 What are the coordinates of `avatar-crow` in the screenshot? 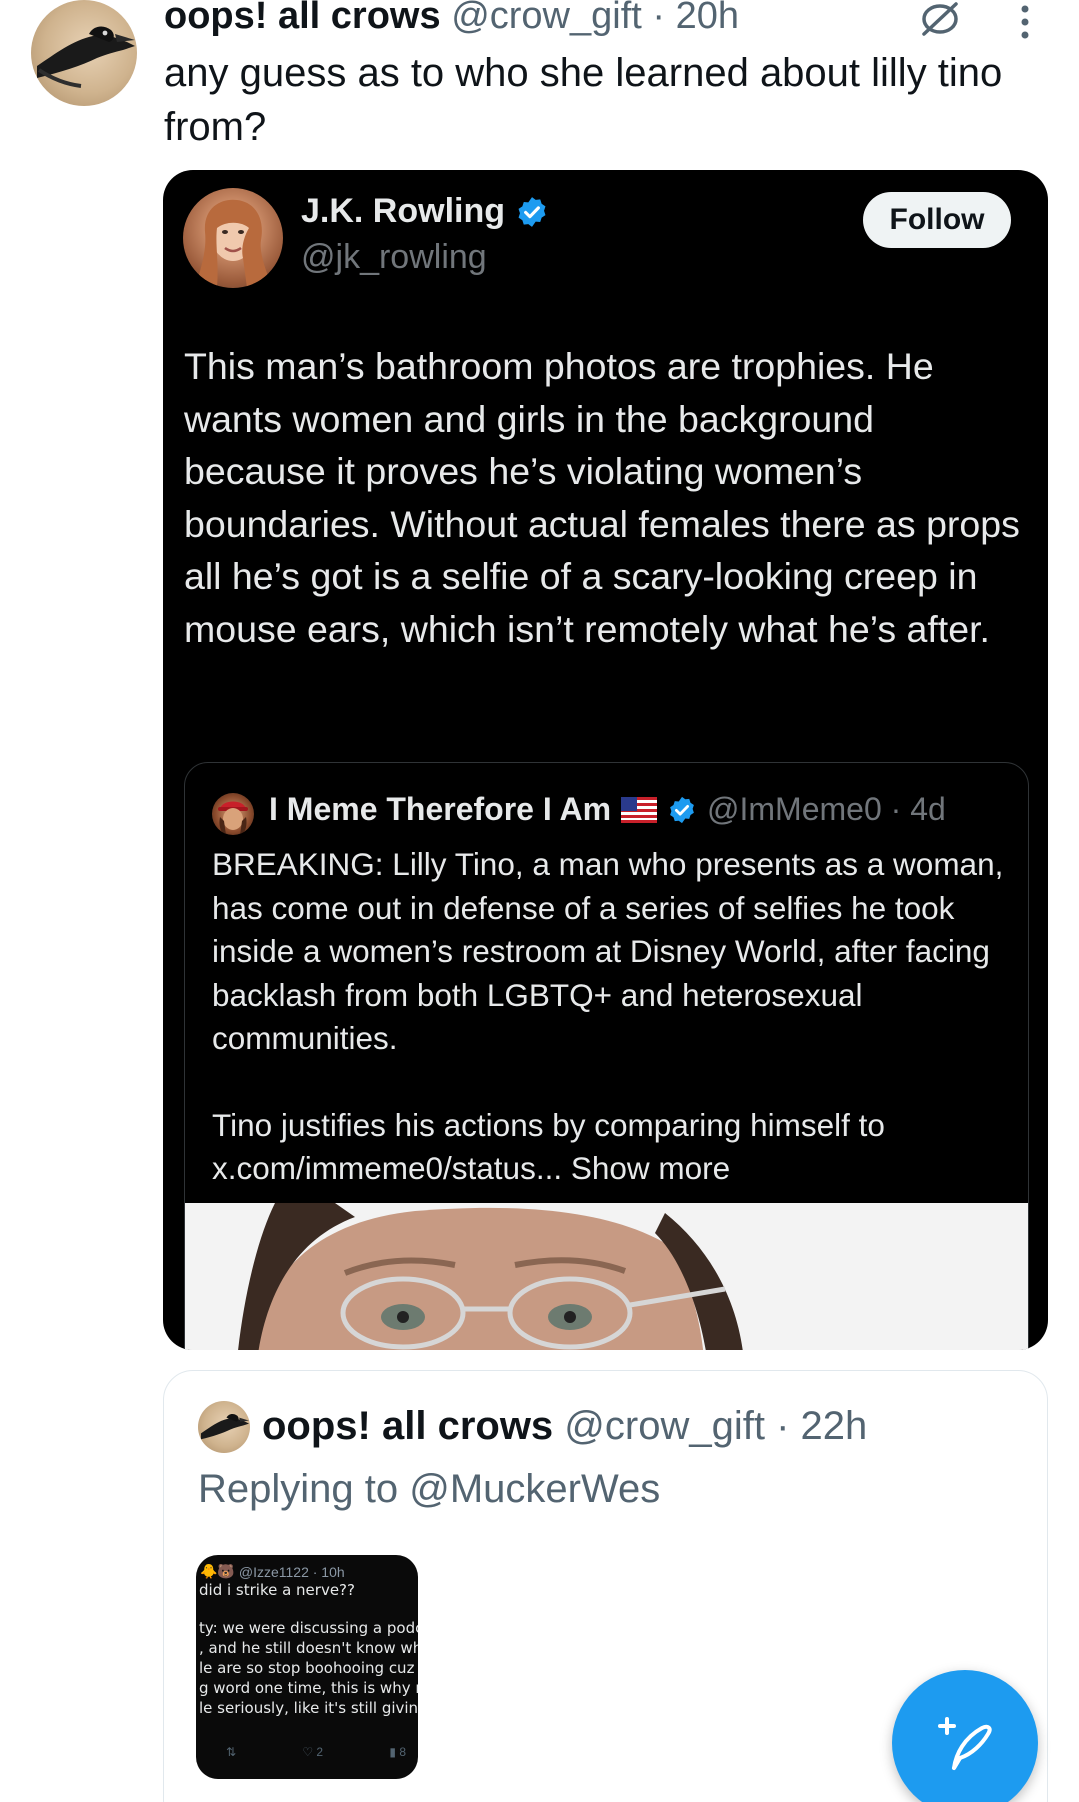 It's located at (84, 53).